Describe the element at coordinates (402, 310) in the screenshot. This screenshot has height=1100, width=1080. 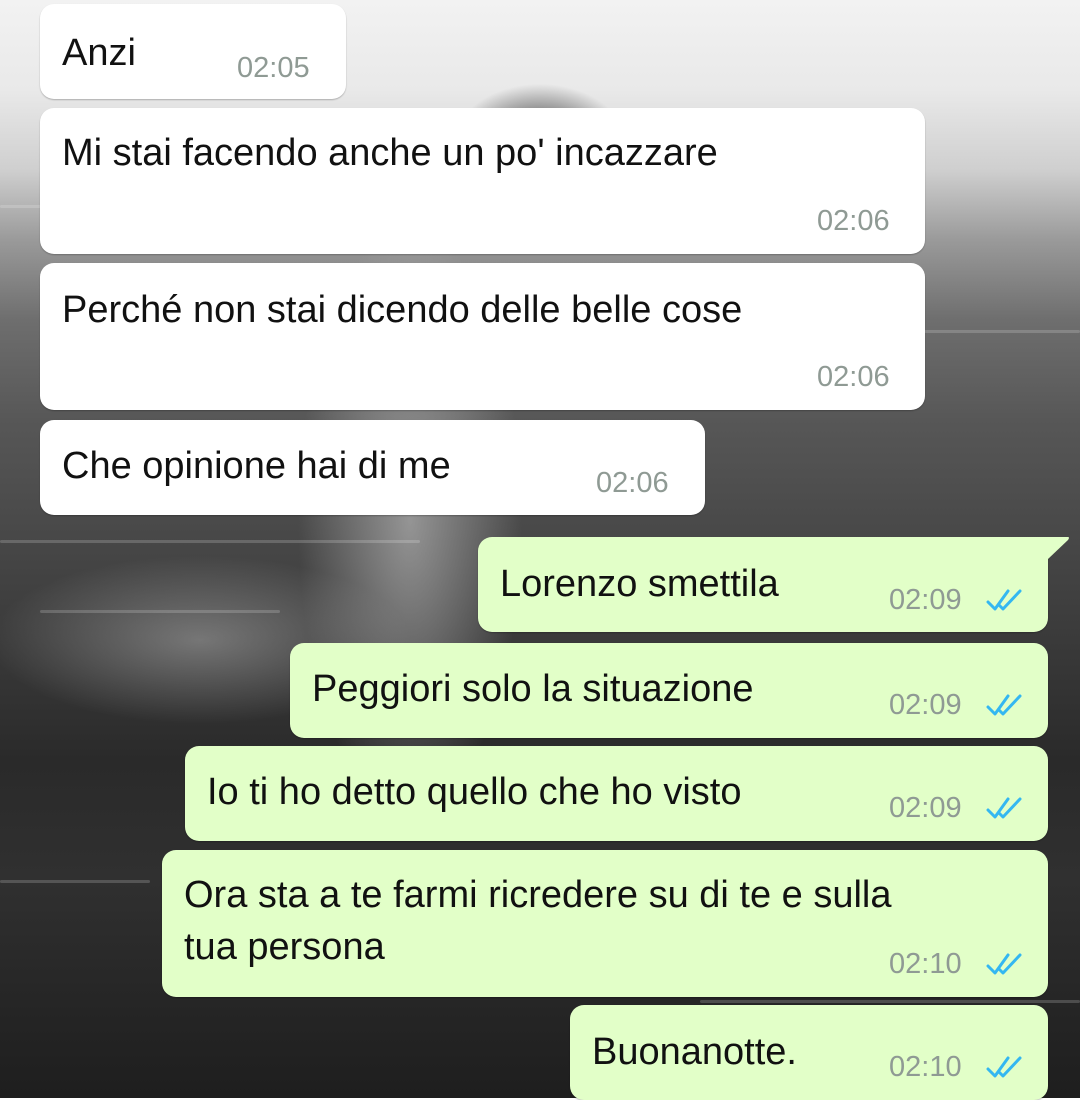
I see `message-text: Perché non stai dicendo delle belle cose` at that location.